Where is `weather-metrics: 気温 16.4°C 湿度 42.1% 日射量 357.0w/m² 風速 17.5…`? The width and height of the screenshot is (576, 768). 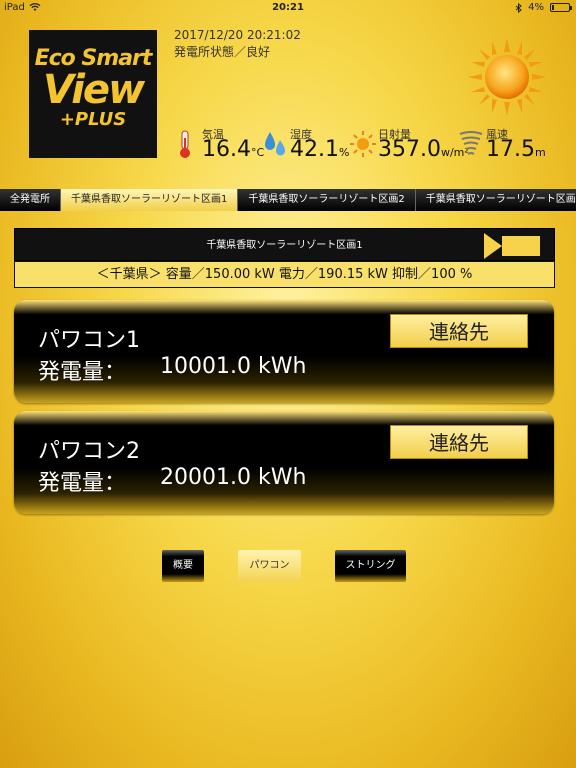
weather-metrics: 気温 16.4°C 湿度 42.1% 日射量 357.0w/m² 風速 17.5… is located at coordinates (370, 144).